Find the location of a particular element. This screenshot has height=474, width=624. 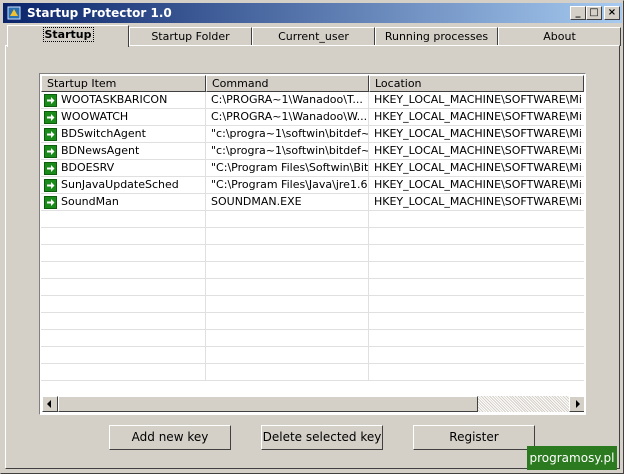

startup-item-label: BDSwitchAgent is located at coordinates (103, 133).